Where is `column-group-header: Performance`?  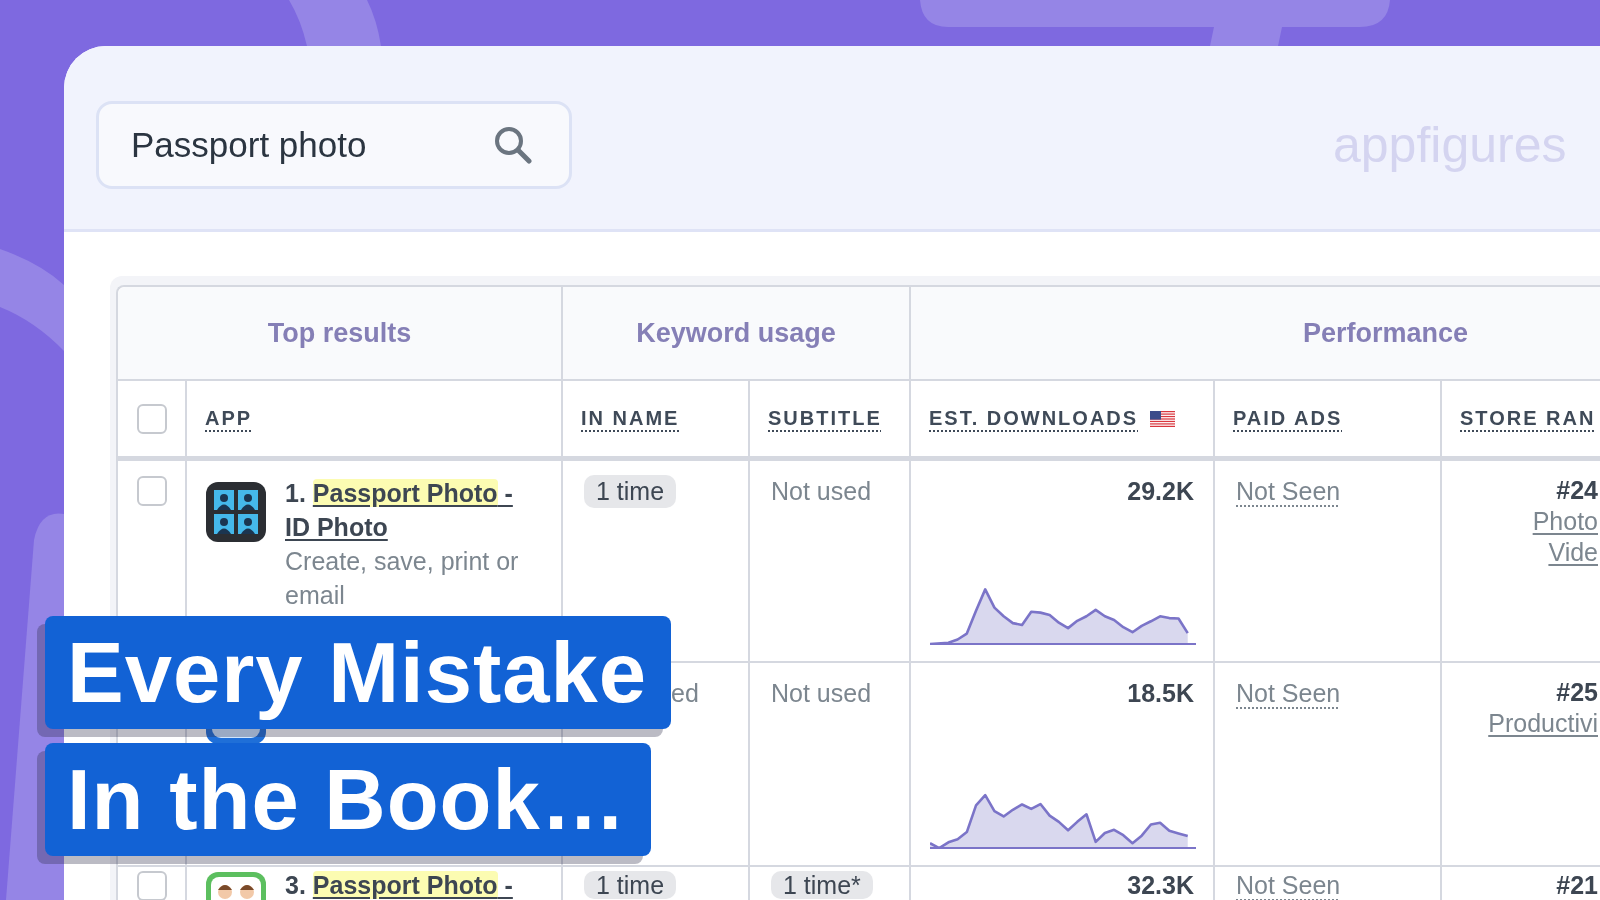 column-group-header: Performance is located at coordinates (1385, 333).